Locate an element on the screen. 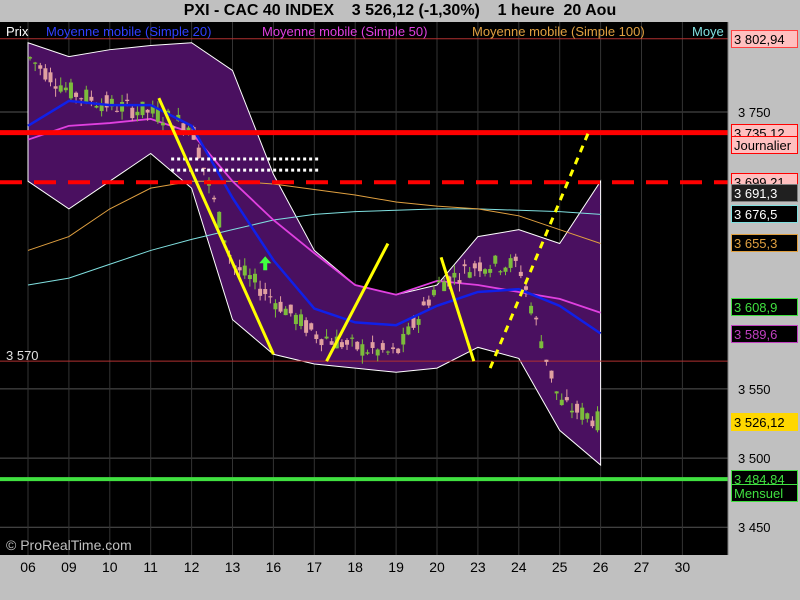 This screenshot has width=800, height=600. x-tick-label: 09 is located at coordinates (69, 567).